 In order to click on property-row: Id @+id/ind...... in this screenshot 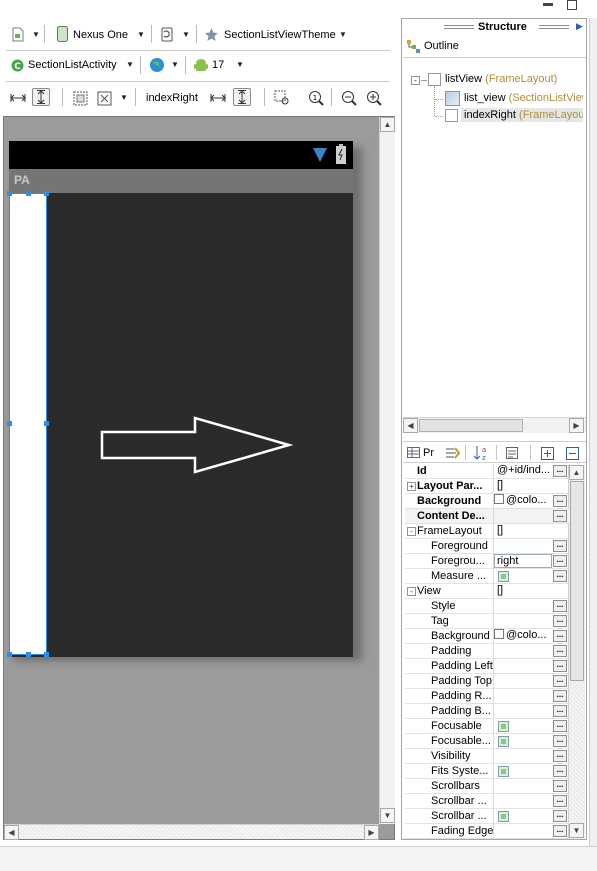, I will do `click(487, 471)`.